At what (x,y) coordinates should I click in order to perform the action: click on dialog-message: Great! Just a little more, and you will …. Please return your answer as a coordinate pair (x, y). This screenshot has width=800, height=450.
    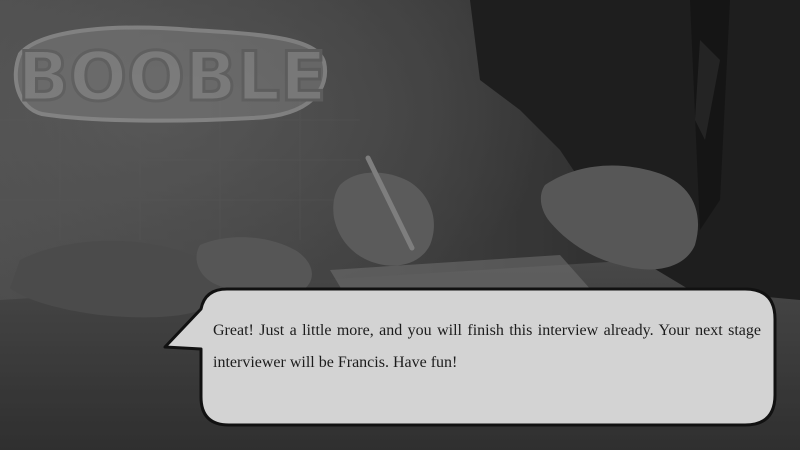
    Looking at the image, I should click on (487, 346).